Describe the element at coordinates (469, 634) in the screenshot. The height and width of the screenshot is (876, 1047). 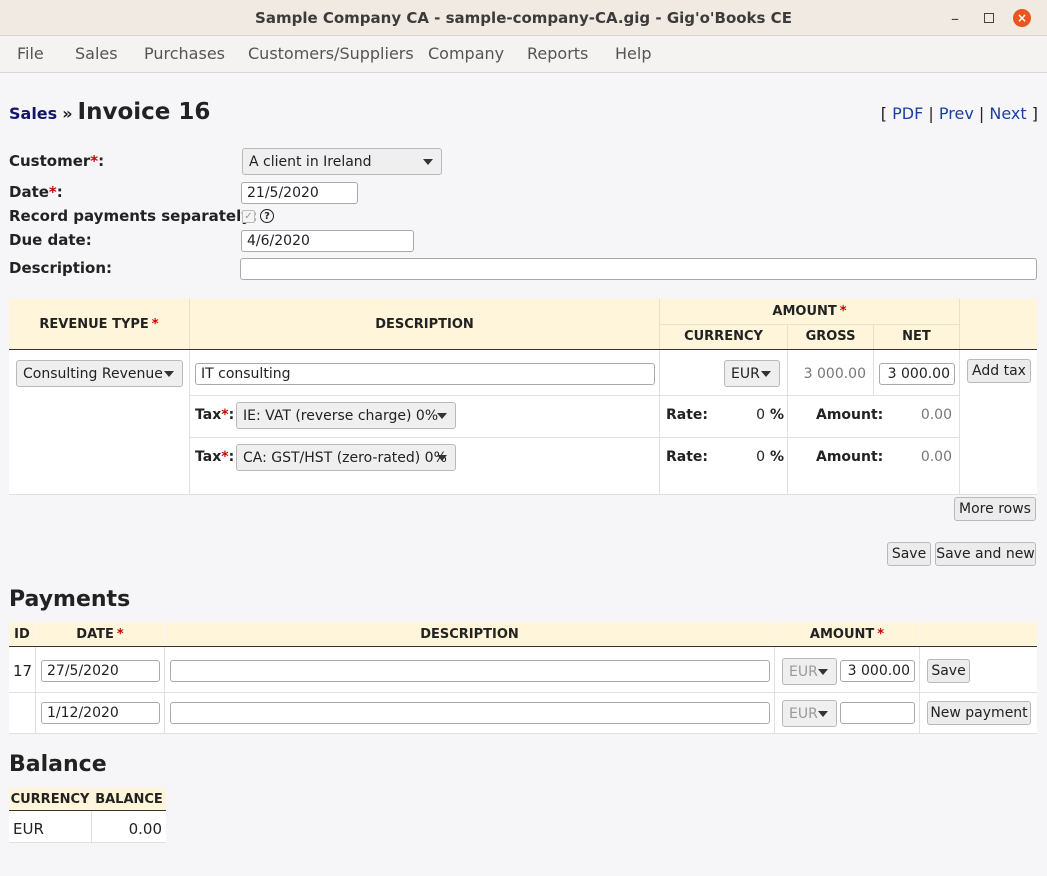
I see `payment-description-header: DESCRIPTION` at that location.